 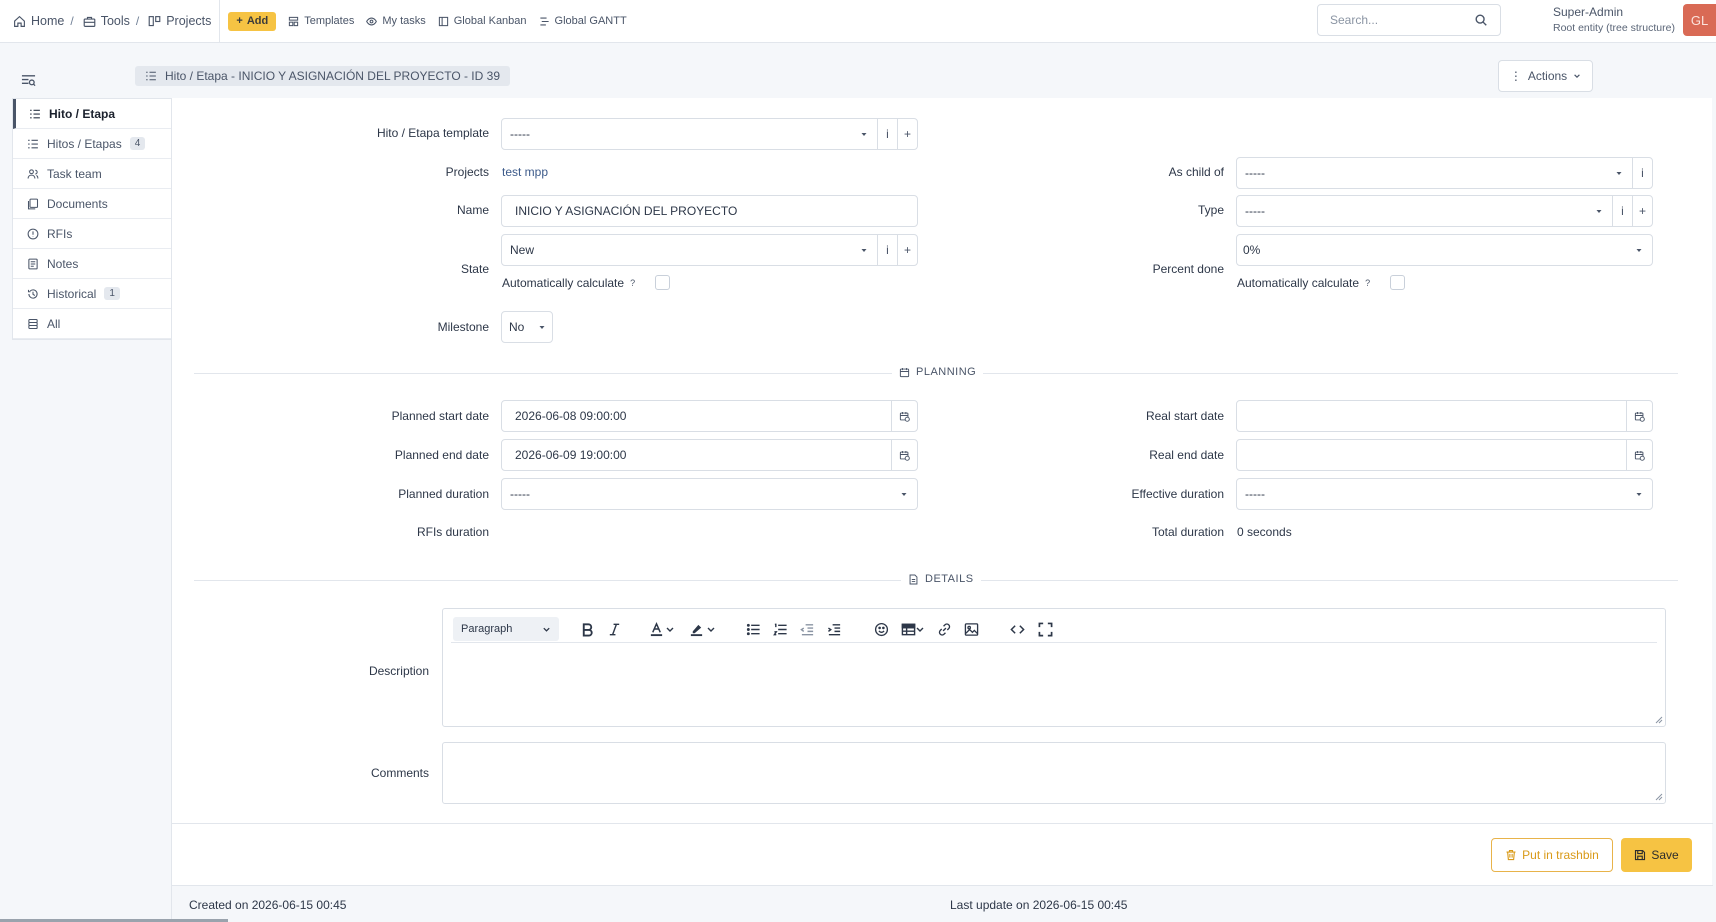 I want to click on total-duration-label: Total duration, so click(x=1187, y=532).